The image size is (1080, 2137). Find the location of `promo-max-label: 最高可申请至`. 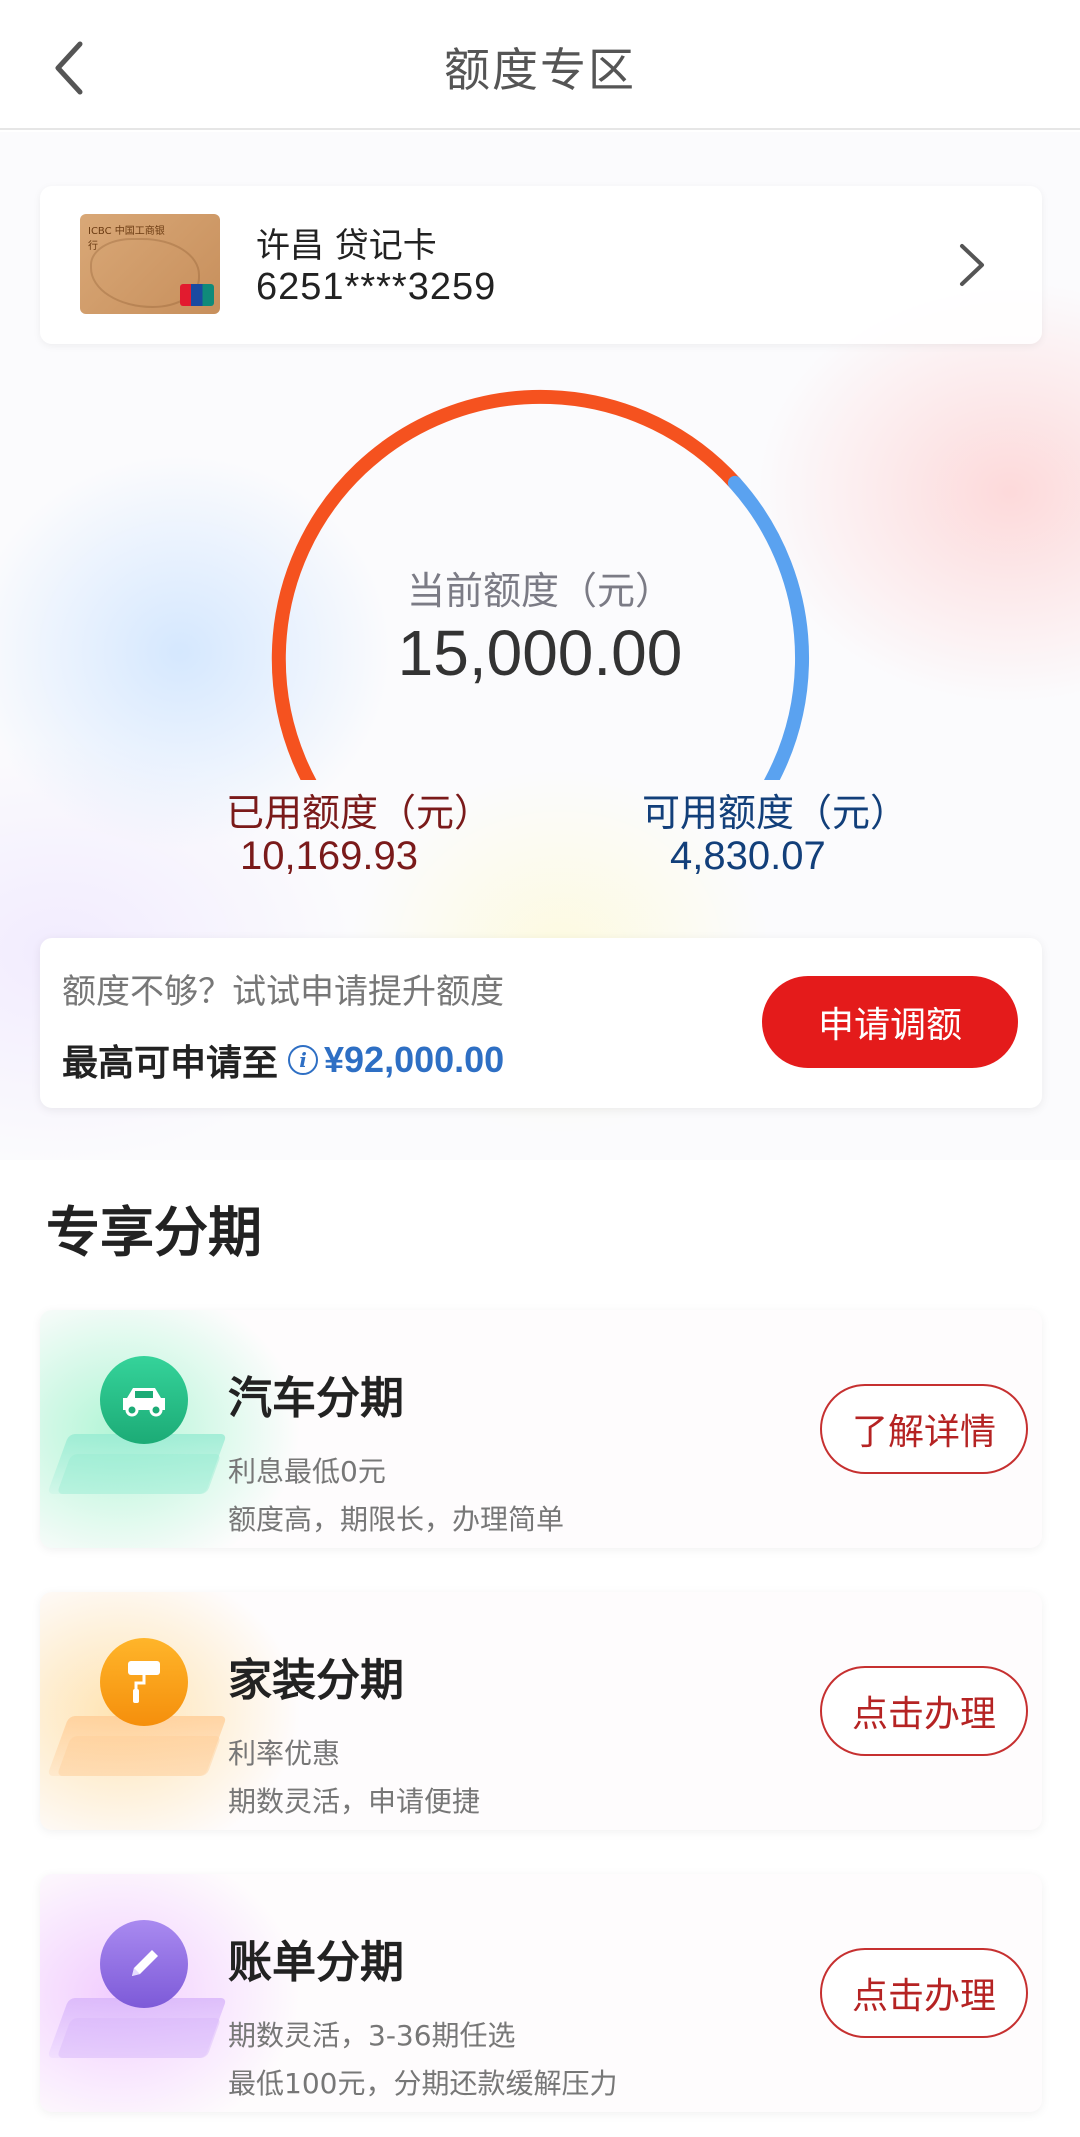

promo-max-label: 最高可申请至 is located at coordinates (170, 1063).